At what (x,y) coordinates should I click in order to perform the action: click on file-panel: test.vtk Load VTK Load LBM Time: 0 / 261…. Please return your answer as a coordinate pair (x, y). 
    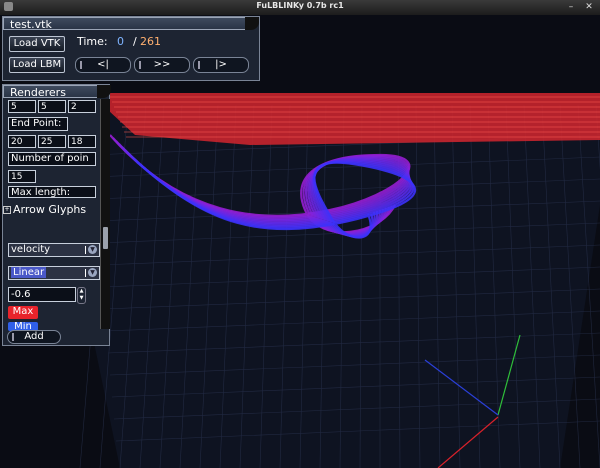
    Looking at the image, I should click on (131, 48).